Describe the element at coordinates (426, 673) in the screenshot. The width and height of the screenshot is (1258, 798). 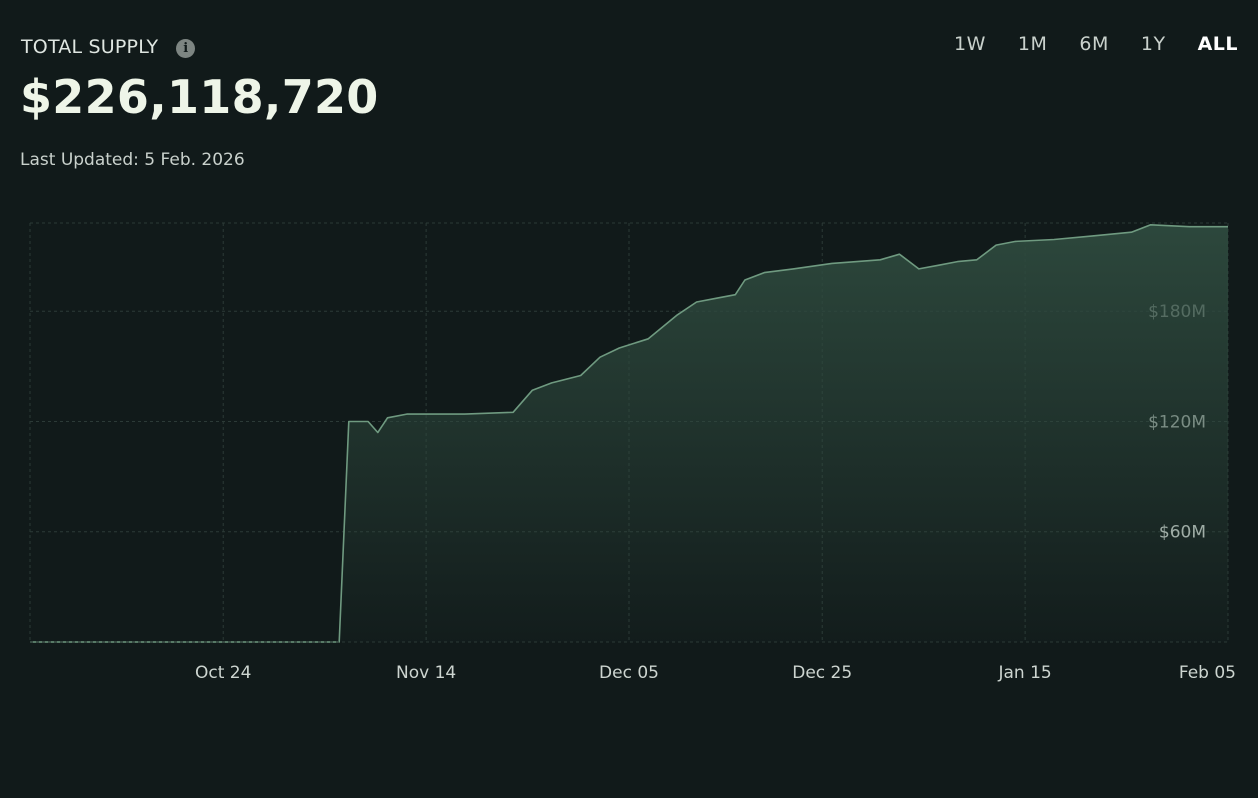
I see `x-tick-label: Nov 14` at that location.